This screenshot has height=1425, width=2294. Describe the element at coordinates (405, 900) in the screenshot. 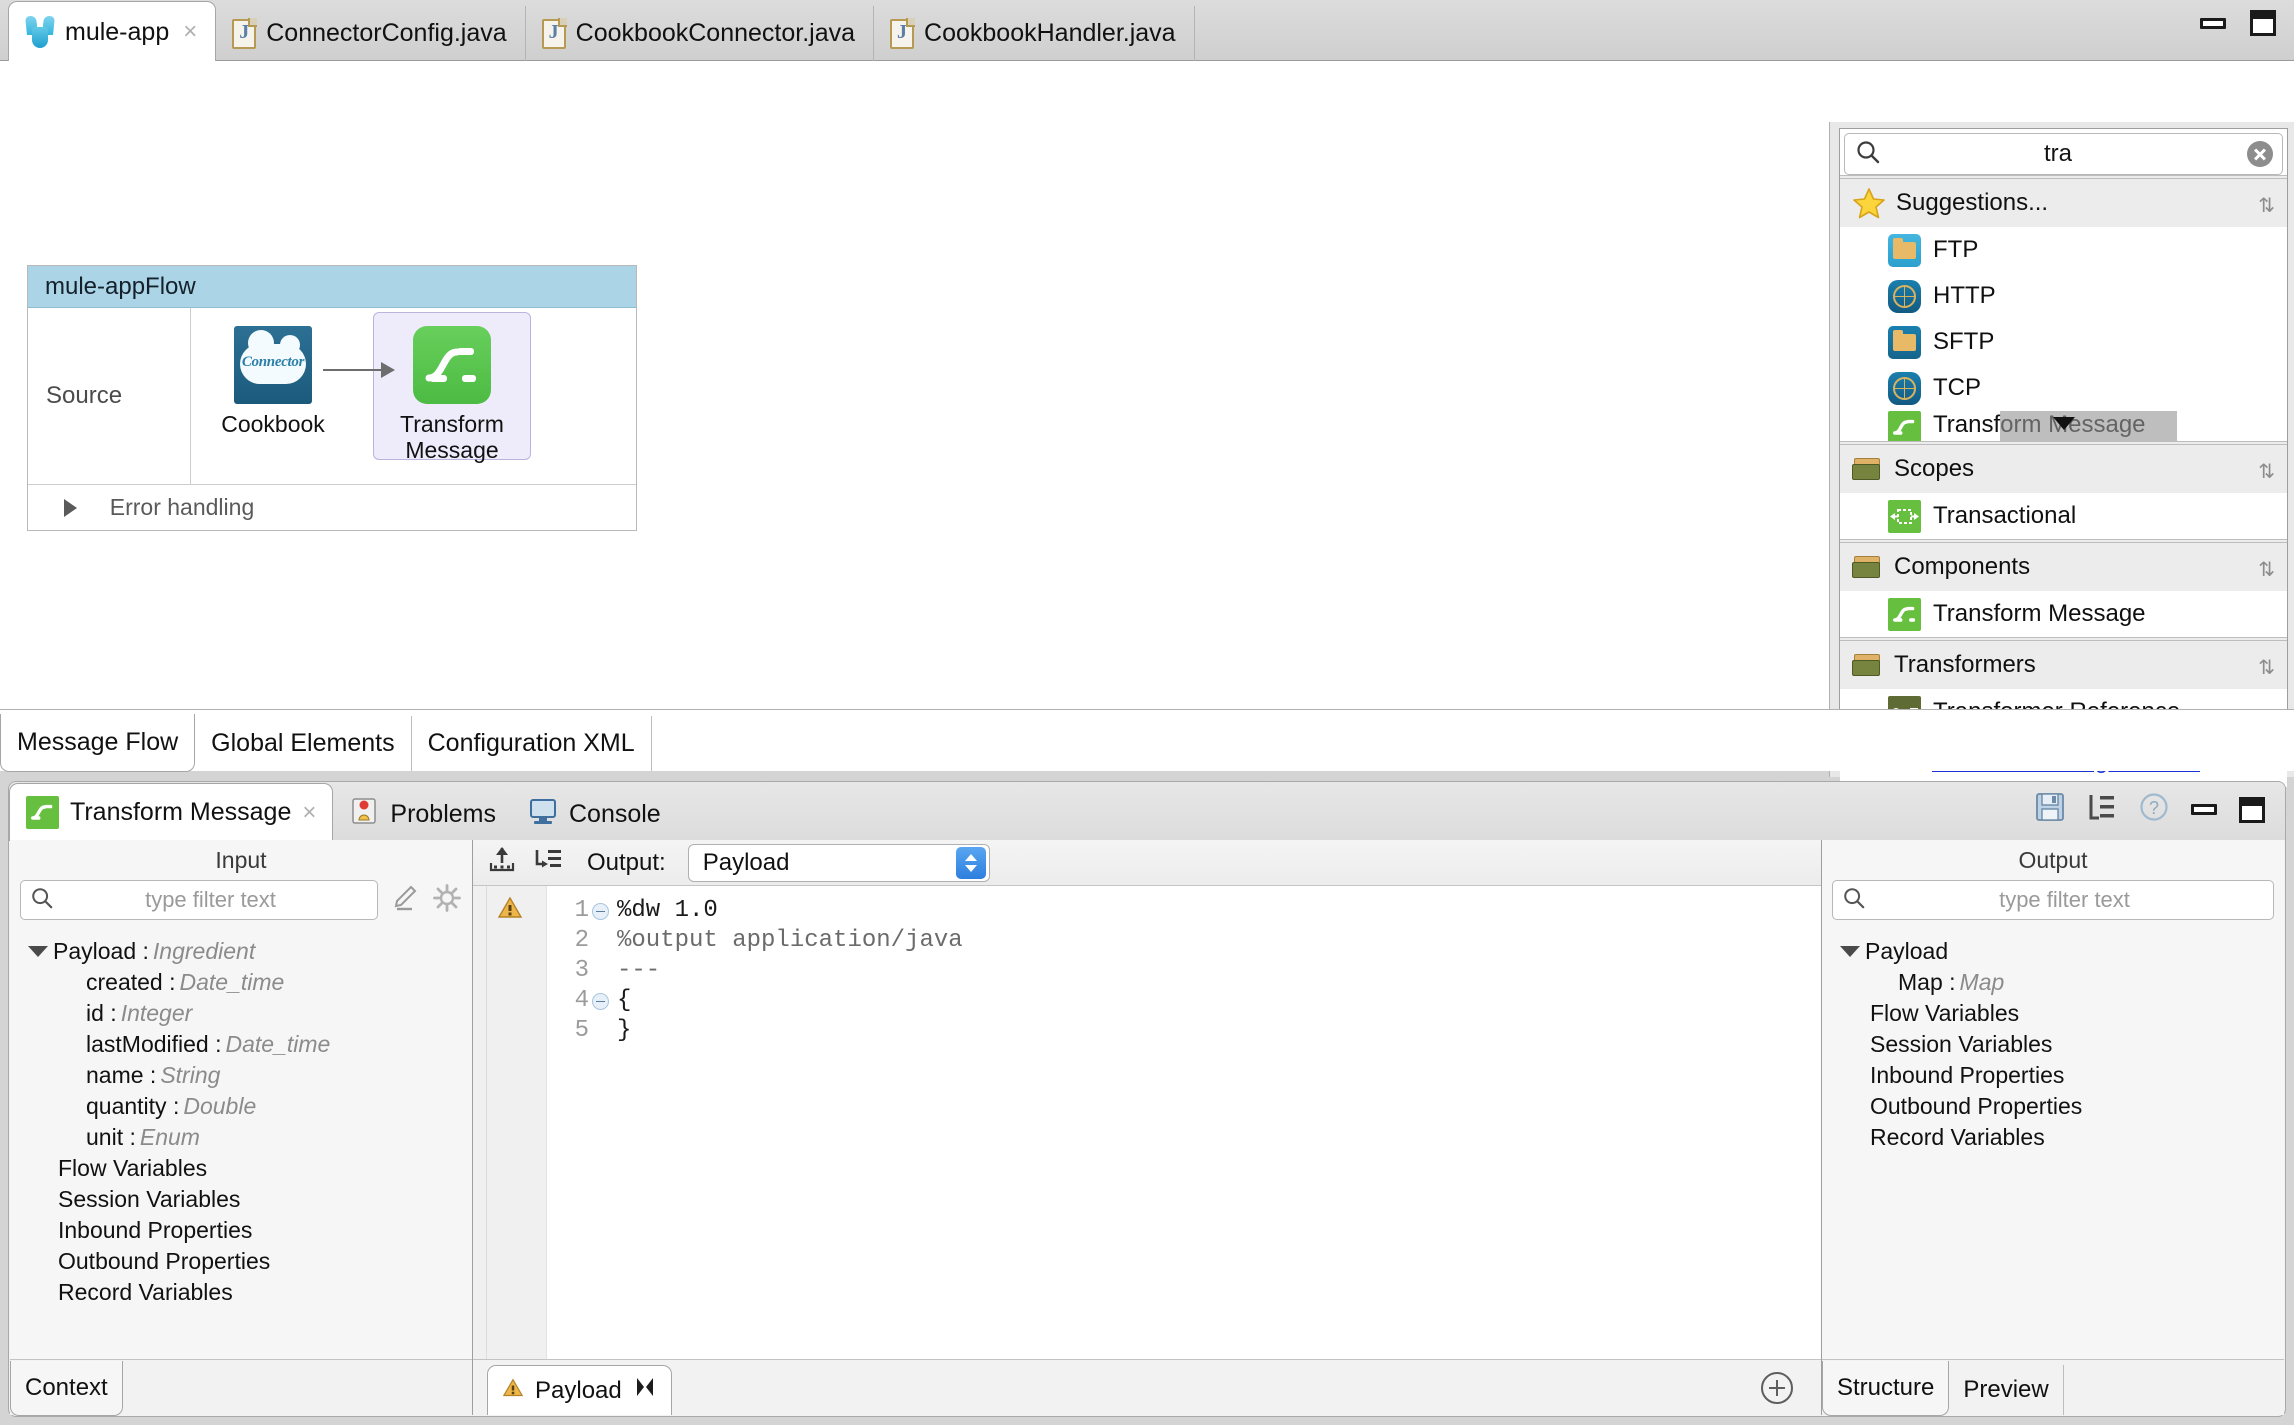

I see `edit-pencil-icon` at that location.